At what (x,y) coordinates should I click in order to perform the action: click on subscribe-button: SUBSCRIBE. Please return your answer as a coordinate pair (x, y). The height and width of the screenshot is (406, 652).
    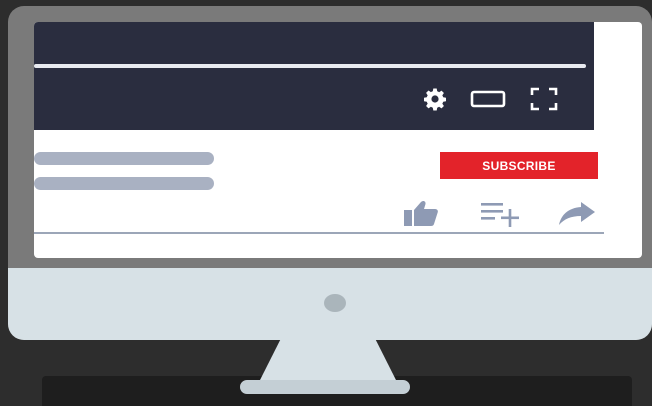
    Looking at the image, I should click on (519, 165).